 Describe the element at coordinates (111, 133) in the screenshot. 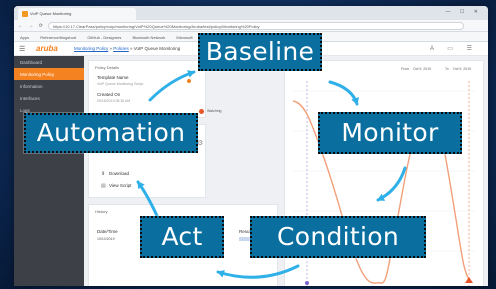

I see `callout-automation: Automation` at that location.